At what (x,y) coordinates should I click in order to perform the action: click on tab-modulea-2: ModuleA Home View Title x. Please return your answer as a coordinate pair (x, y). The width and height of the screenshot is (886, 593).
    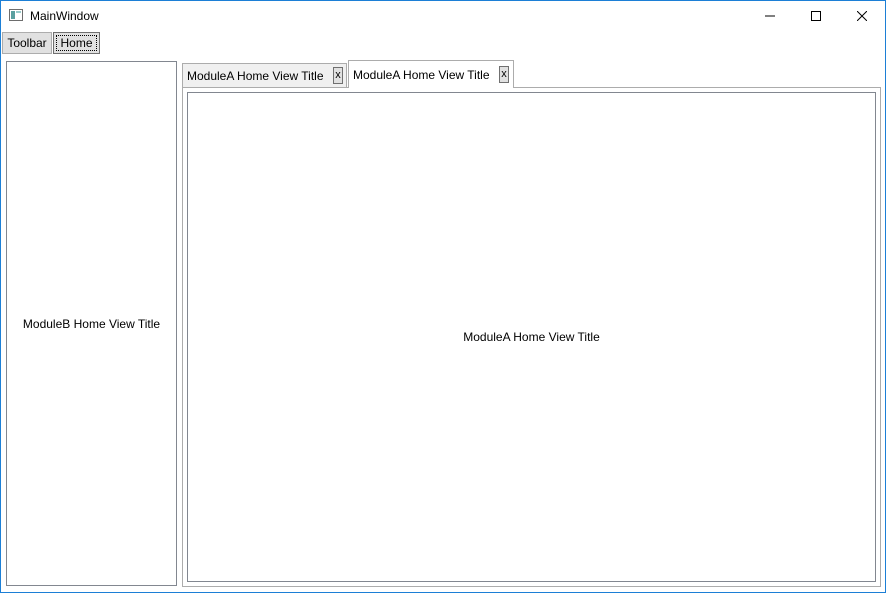
    Looking at the image, I should click on (431, 74).